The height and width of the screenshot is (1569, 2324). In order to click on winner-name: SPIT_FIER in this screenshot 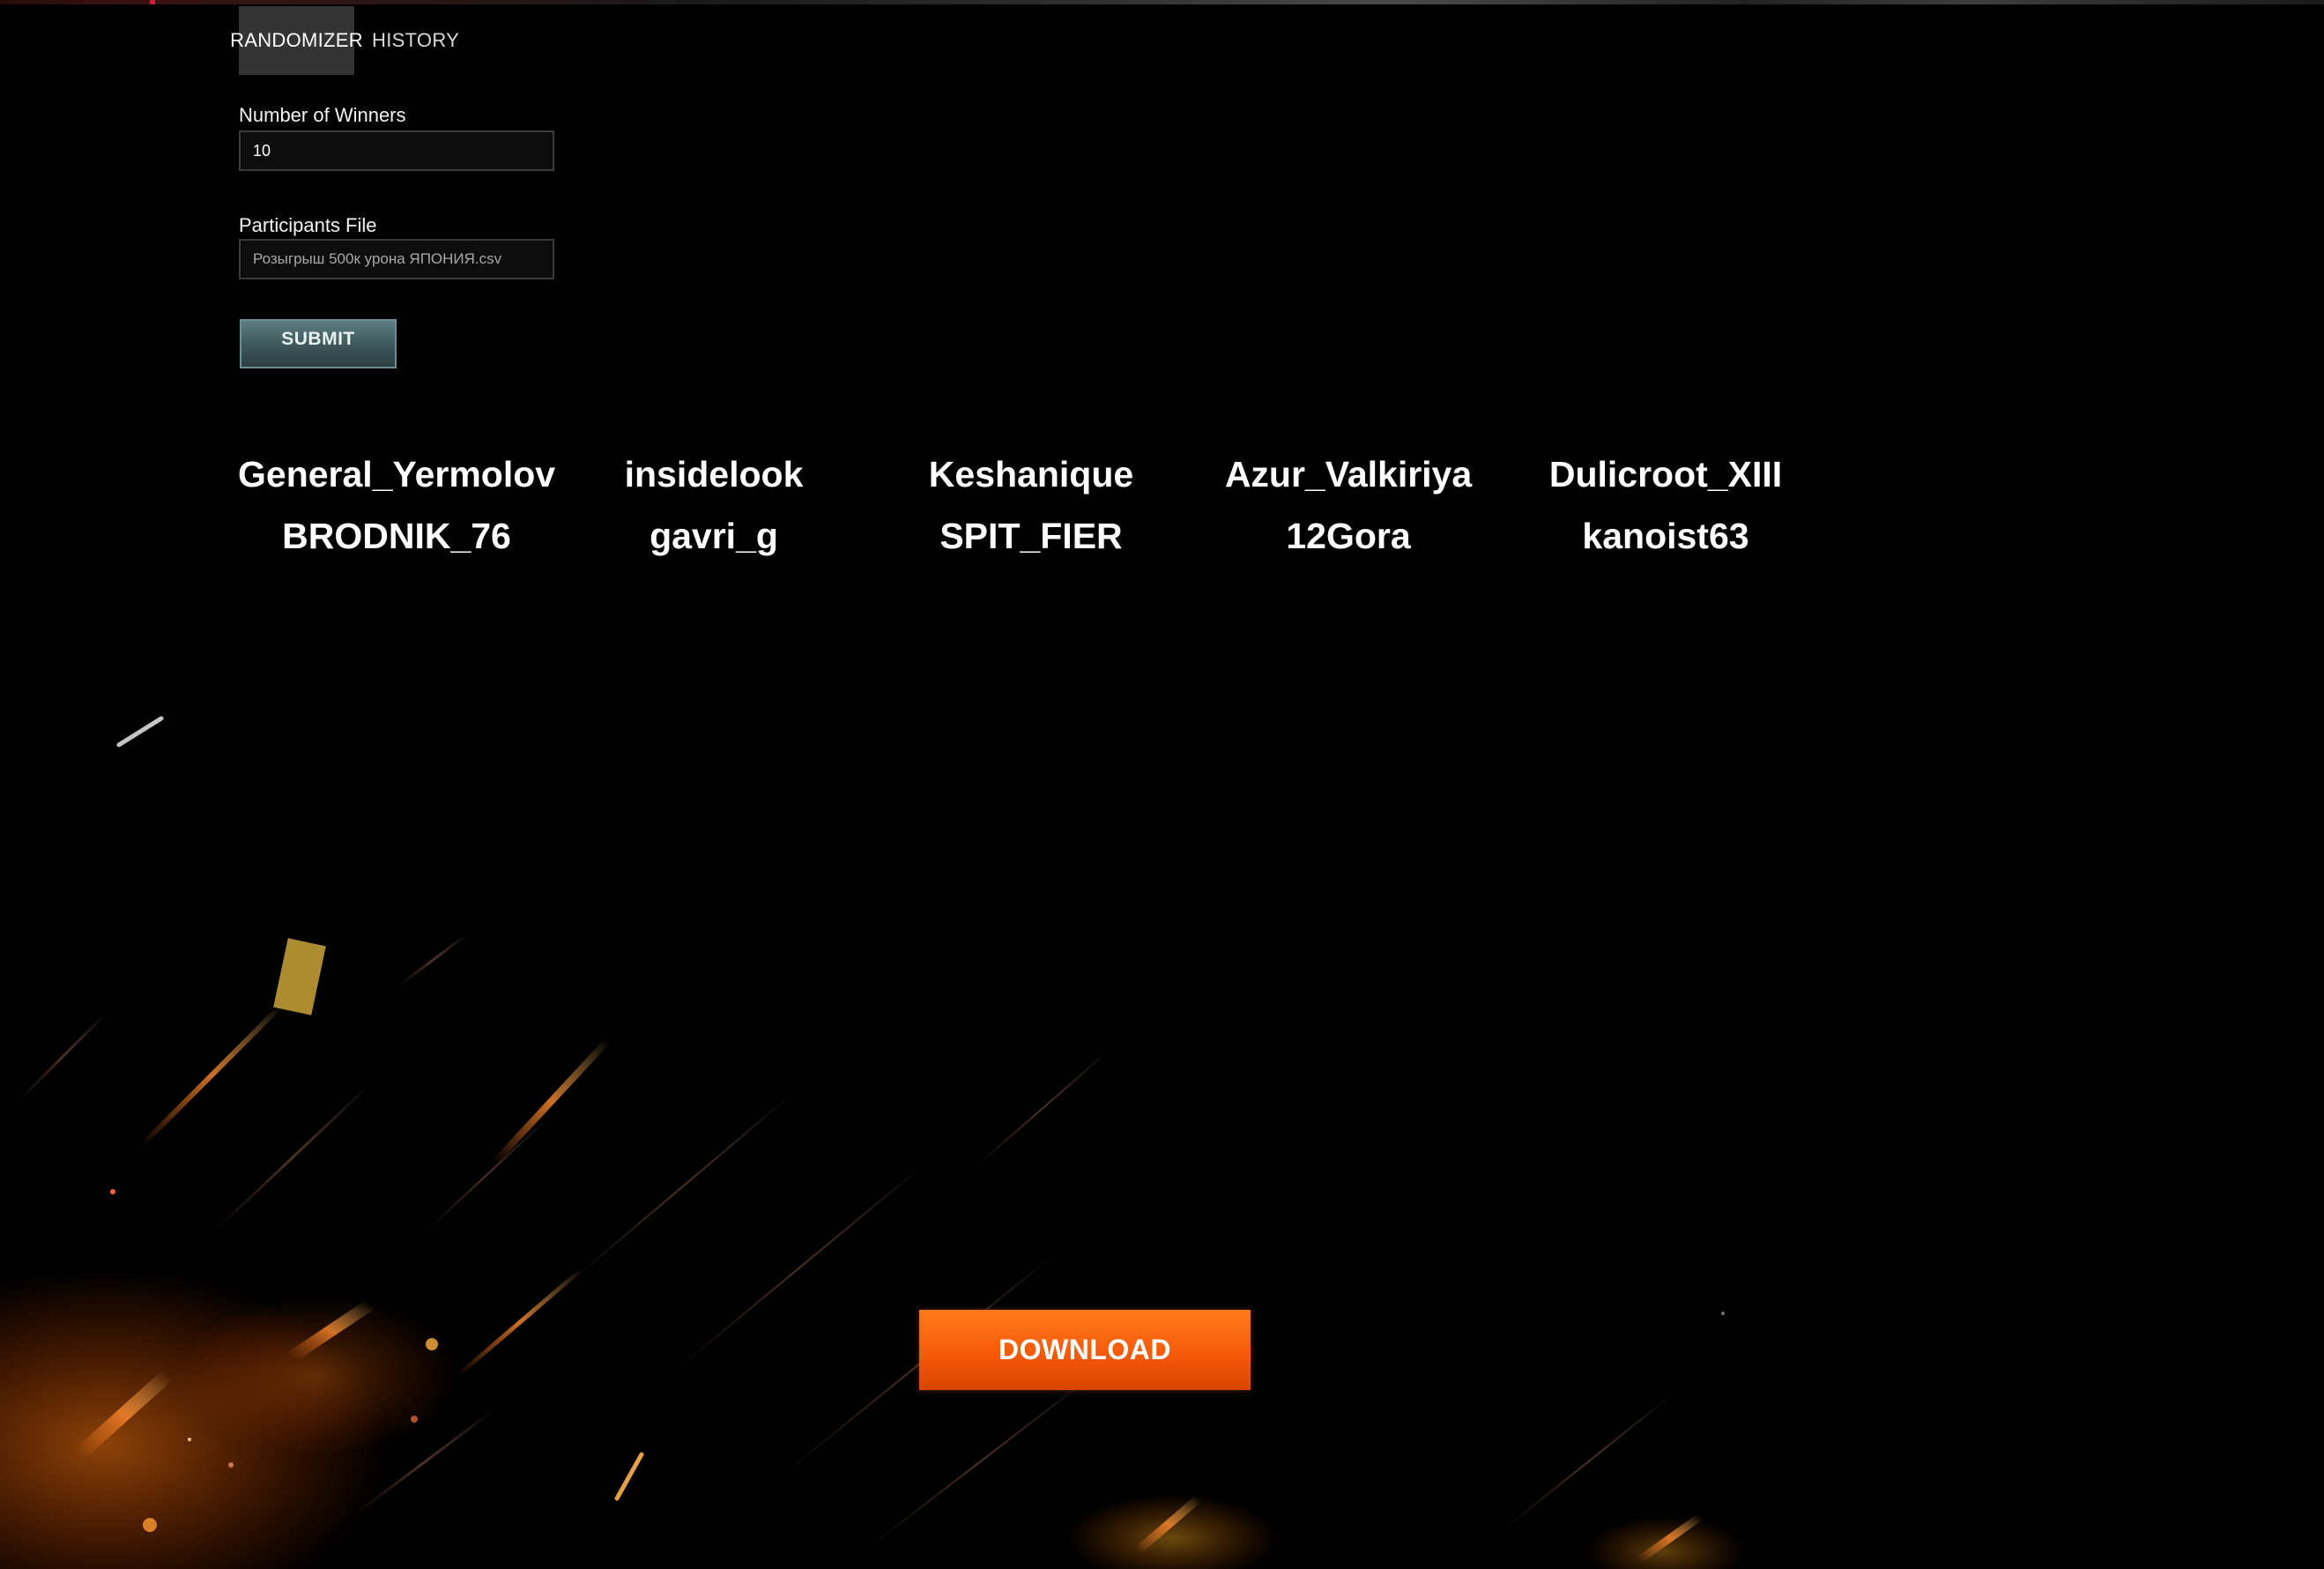, I will do `click(1031, 536)`.